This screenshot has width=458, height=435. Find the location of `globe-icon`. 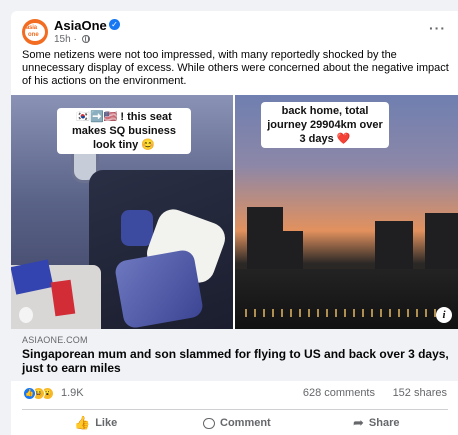

globe-icon is located at coordinates (85, 39).